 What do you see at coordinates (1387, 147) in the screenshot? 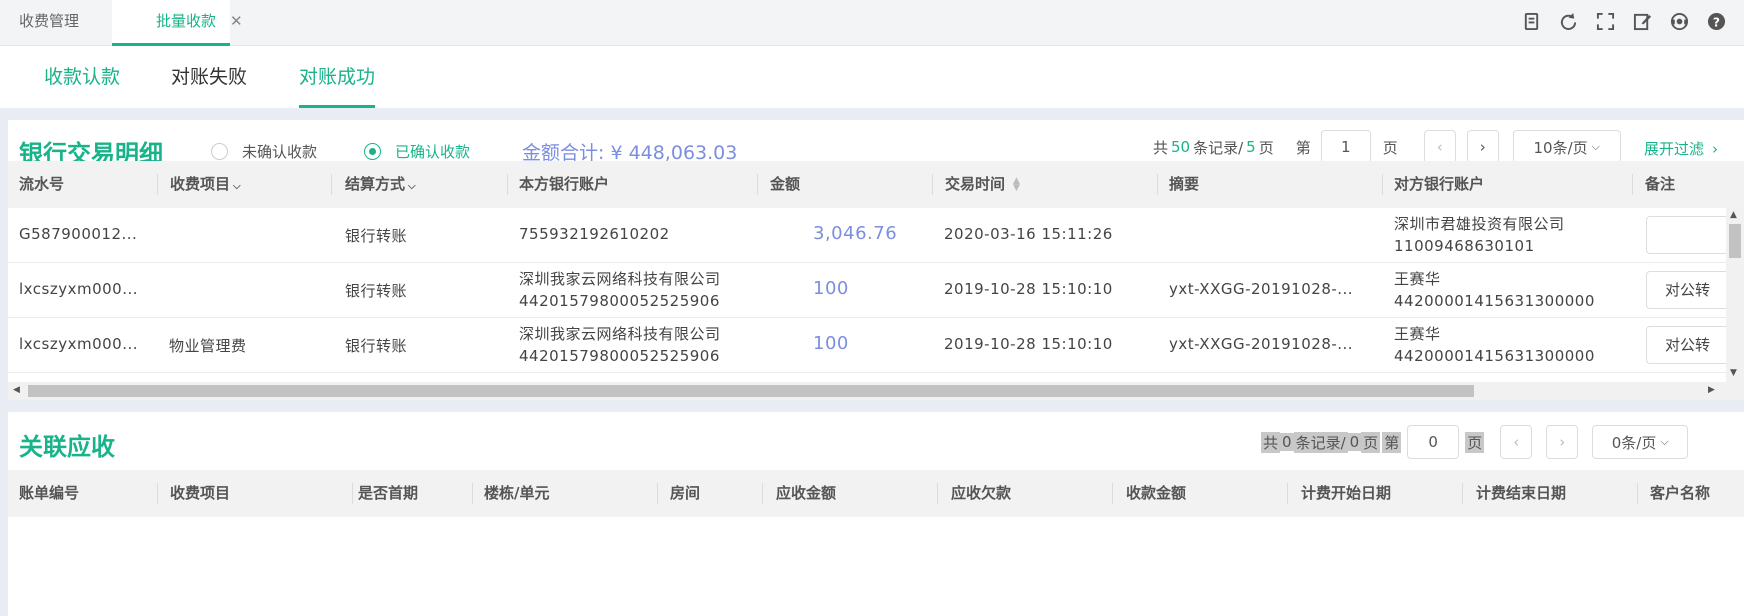
I see `pagination: 共 50 条记录/ 5 页 第 1 页 ‹ › 10条/页 ⌵` at bounding box center [1387, 147].